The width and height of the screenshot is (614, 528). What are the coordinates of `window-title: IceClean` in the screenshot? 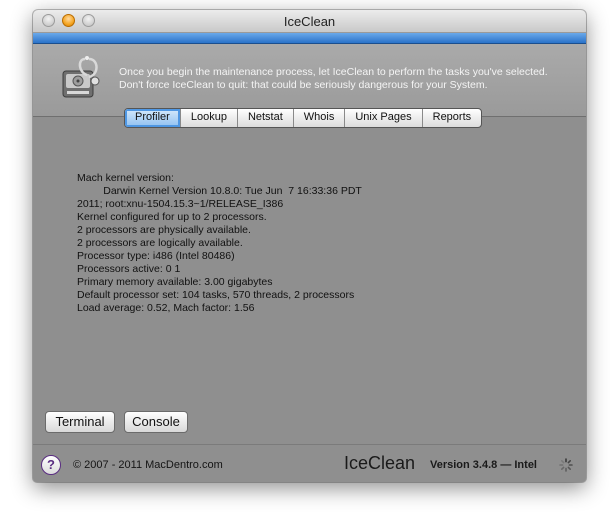 It's located at (309, 21).